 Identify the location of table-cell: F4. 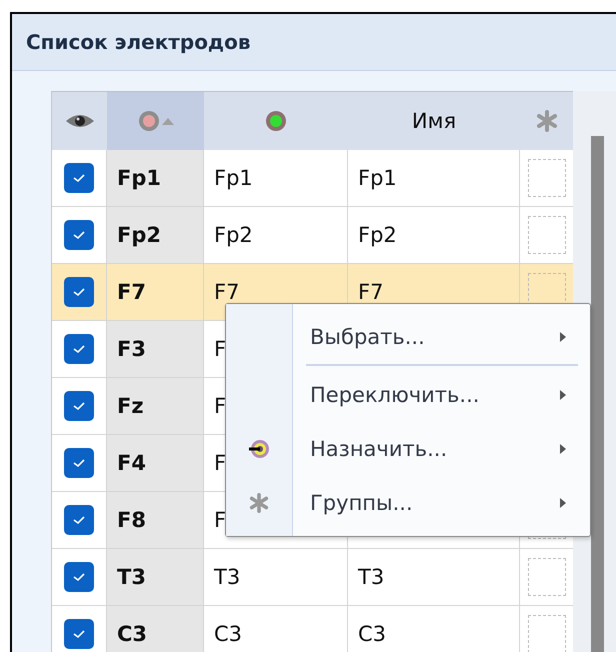
(131, 463).